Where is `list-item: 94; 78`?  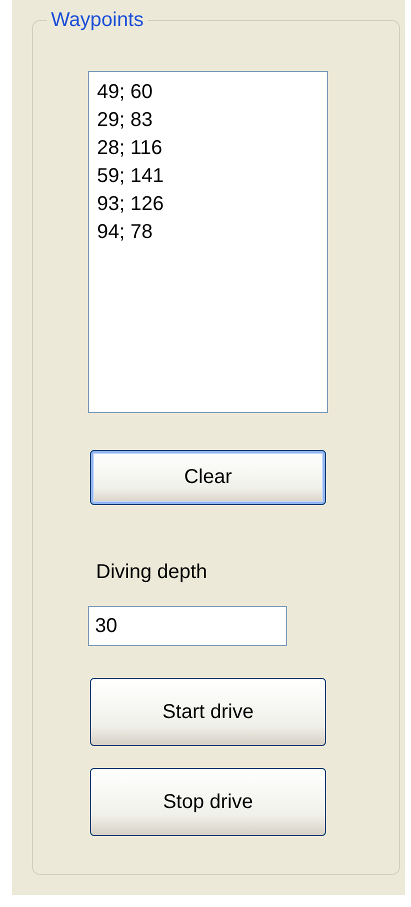 list-item: 94; 78 is located at coordinates (208, 232).